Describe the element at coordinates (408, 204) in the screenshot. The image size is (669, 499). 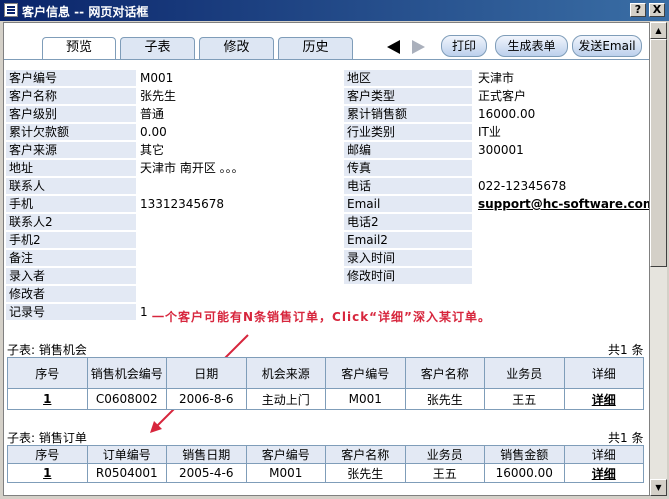
I see `right-field-label: Email` at that location.